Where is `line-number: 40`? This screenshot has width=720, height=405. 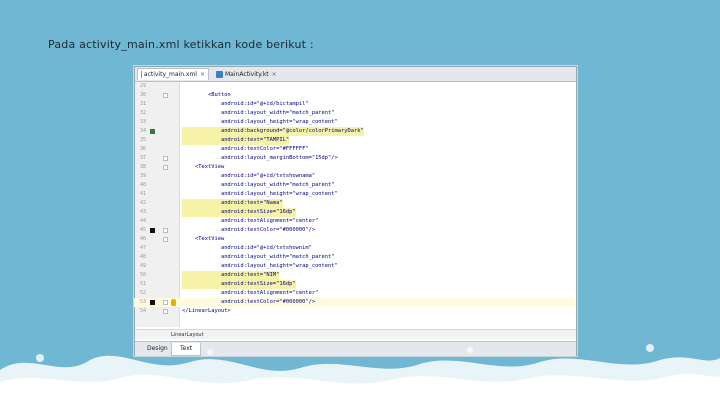 line-number: 40 is located at coordinates (142, 185).